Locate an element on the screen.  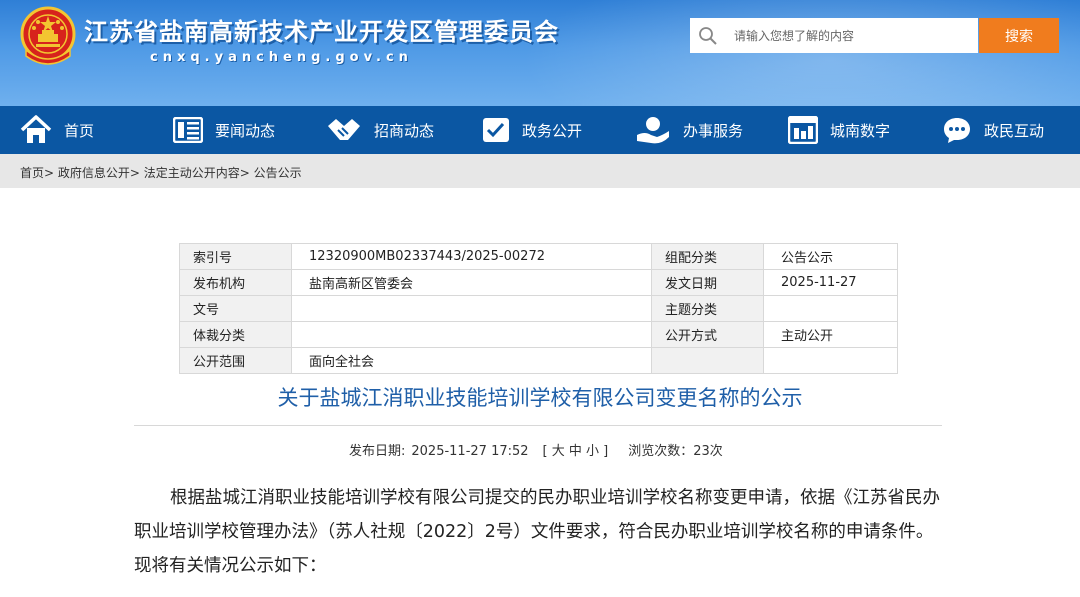
national-emblem-icon is located at coordinates (48, 37).